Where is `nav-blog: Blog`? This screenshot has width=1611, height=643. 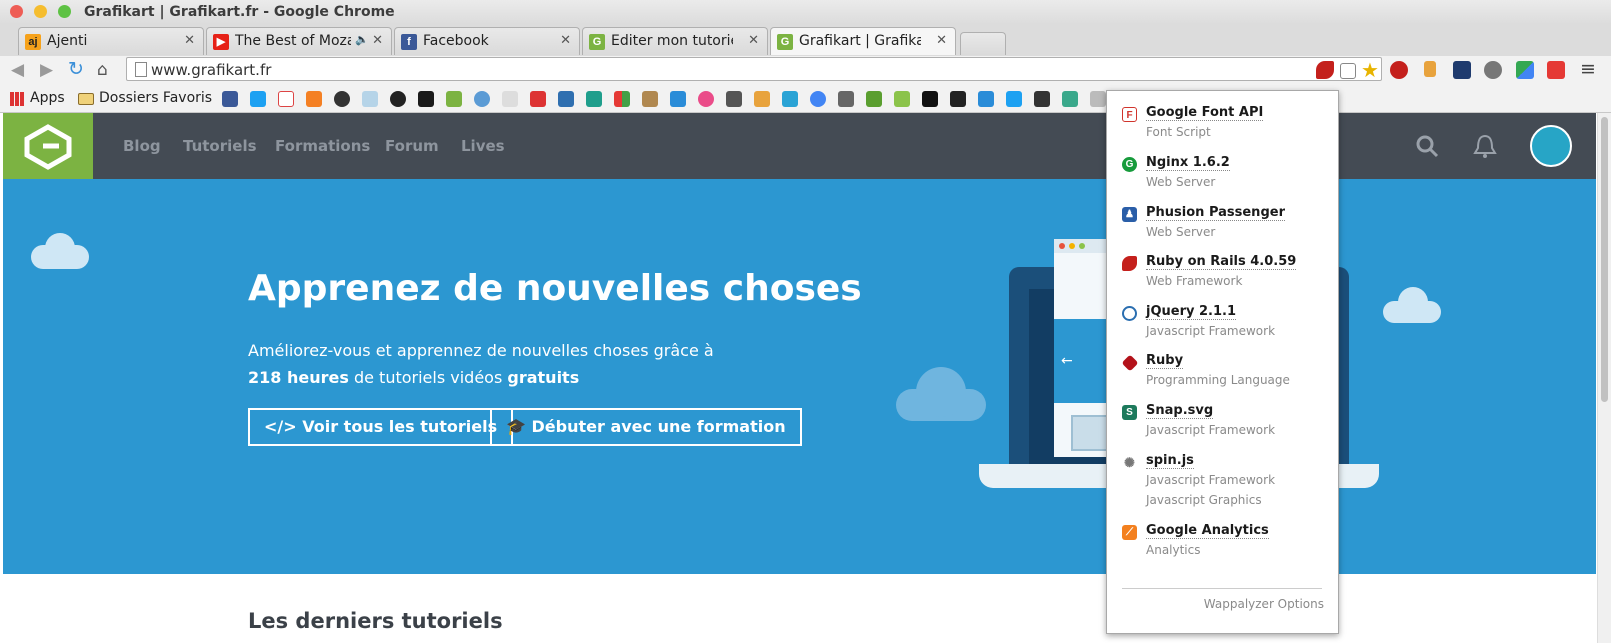
nav-blog: Blog is located at coordinates (142, 146).